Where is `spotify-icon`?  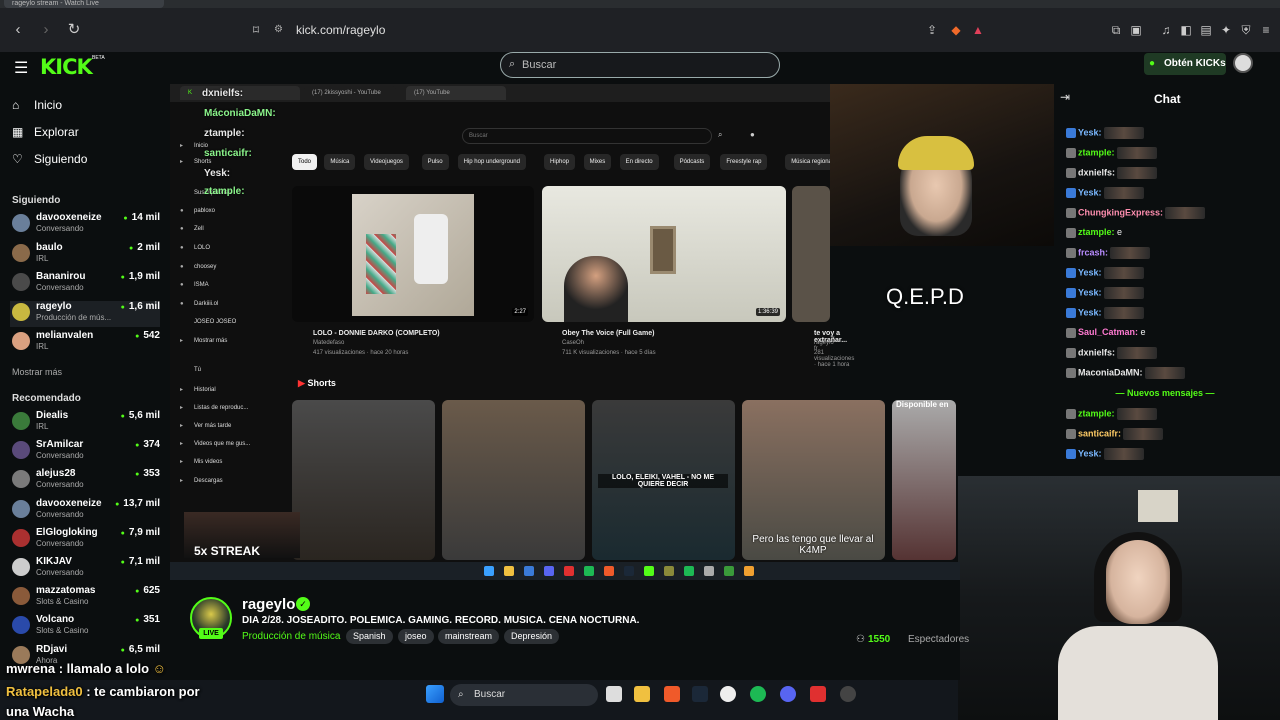
spotify-icon is located at coordinates (758, 694).